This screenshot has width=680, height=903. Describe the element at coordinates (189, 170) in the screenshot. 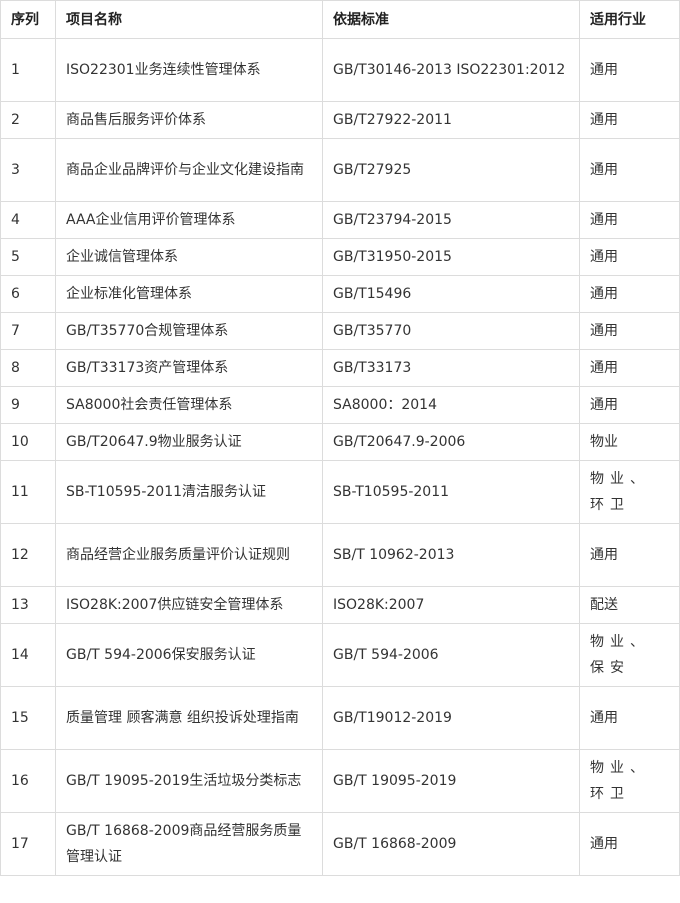

I see `cell-name: 商品企业品牌评价与企业文化建设指南` at that location.